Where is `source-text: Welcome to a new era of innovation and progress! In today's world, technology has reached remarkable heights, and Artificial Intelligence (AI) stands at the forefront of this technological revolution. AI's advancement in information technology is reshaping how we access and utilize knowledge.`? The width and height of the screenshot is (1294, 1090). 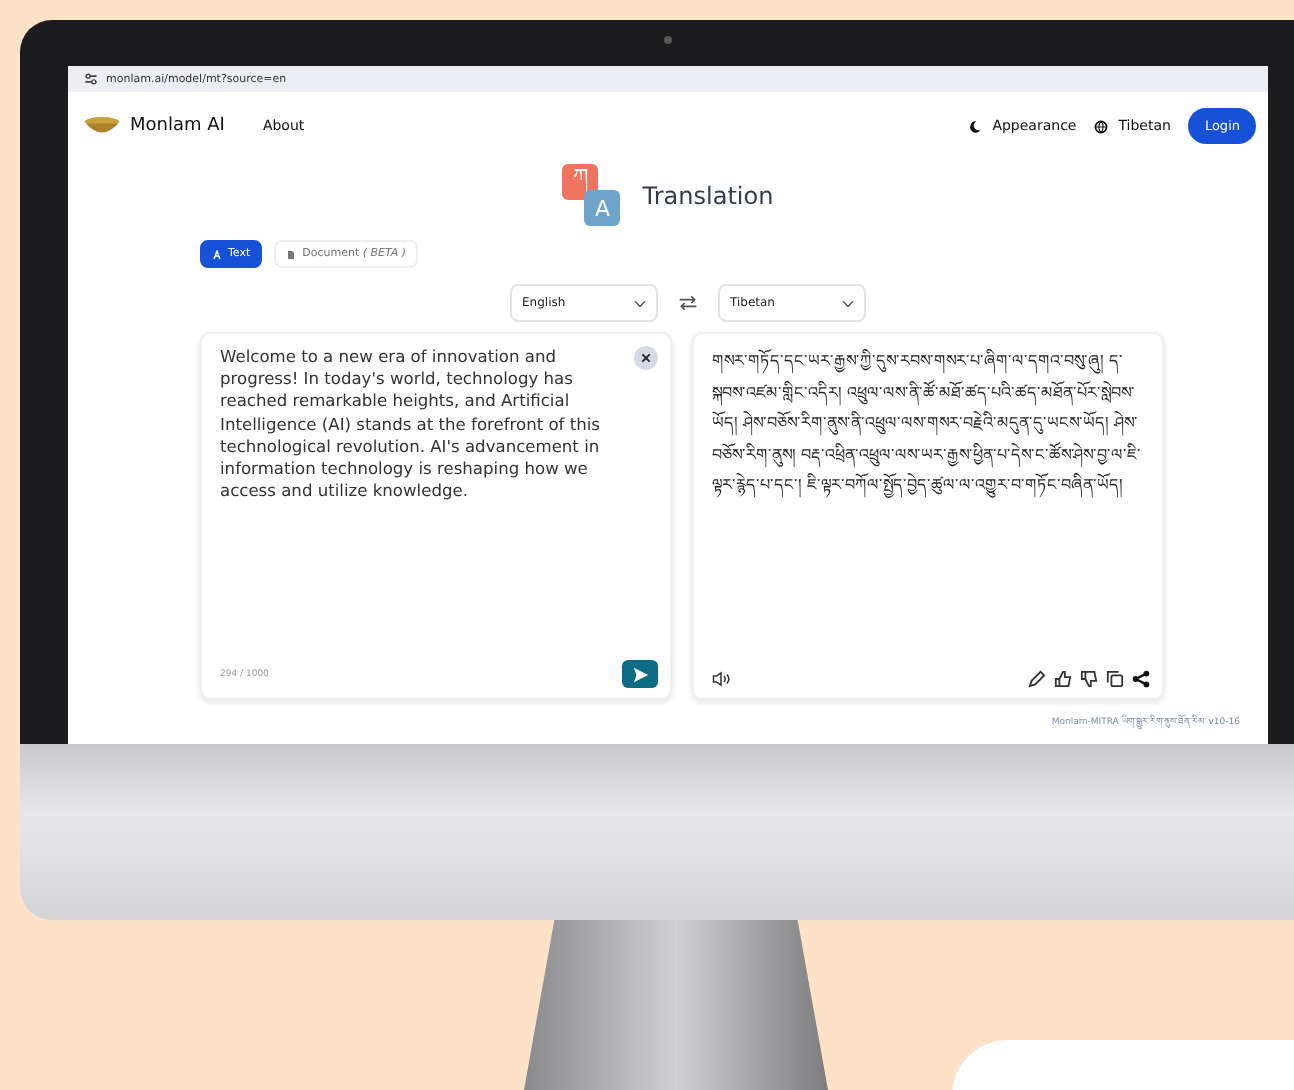
source-text: Welcome to a new era of innovation and progress! In today's world, technology has reached remarkable heights, and Artificial Intelligence (AI) stands at the forefront of this technological revolution. AI's advancement in information technology is reshaping how we access and utilize knowledge. is located at coordinates (423, 424).